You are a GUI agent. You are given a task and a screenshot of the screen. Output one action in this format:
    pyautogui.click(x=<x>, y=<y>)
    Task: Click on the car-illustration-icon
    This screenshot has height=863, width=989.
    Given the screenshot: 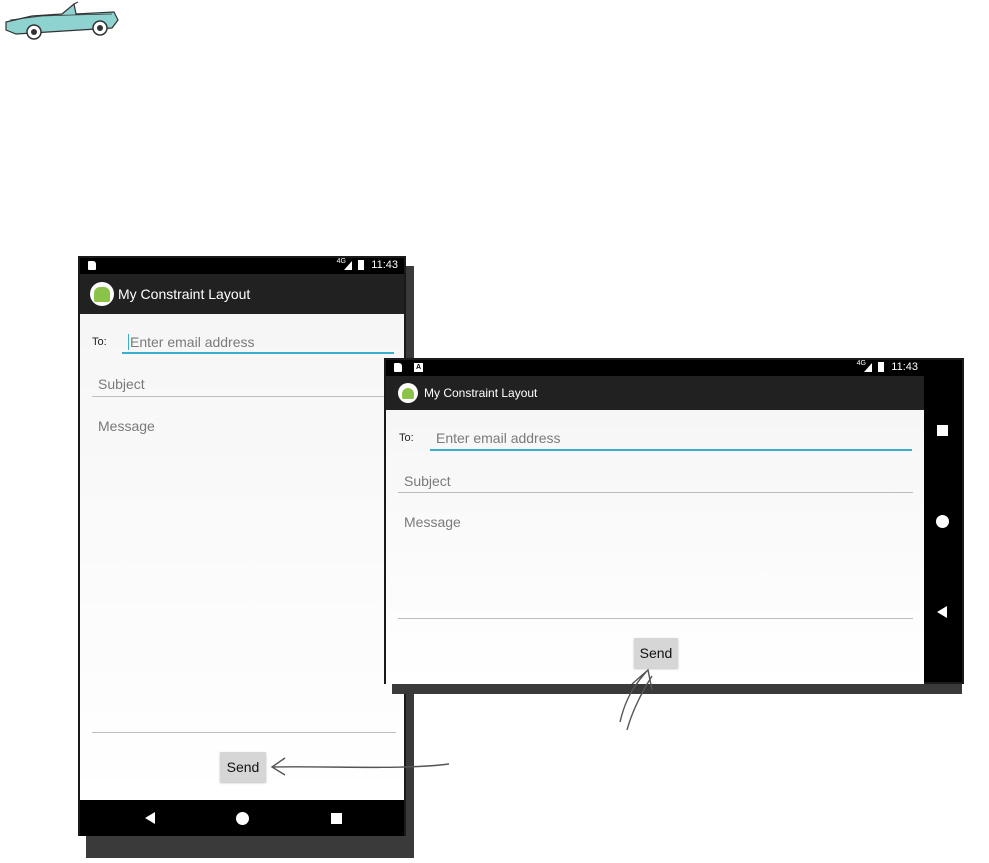 What is the action you would take?
    pyautogui.click(x=62, y=20)
    